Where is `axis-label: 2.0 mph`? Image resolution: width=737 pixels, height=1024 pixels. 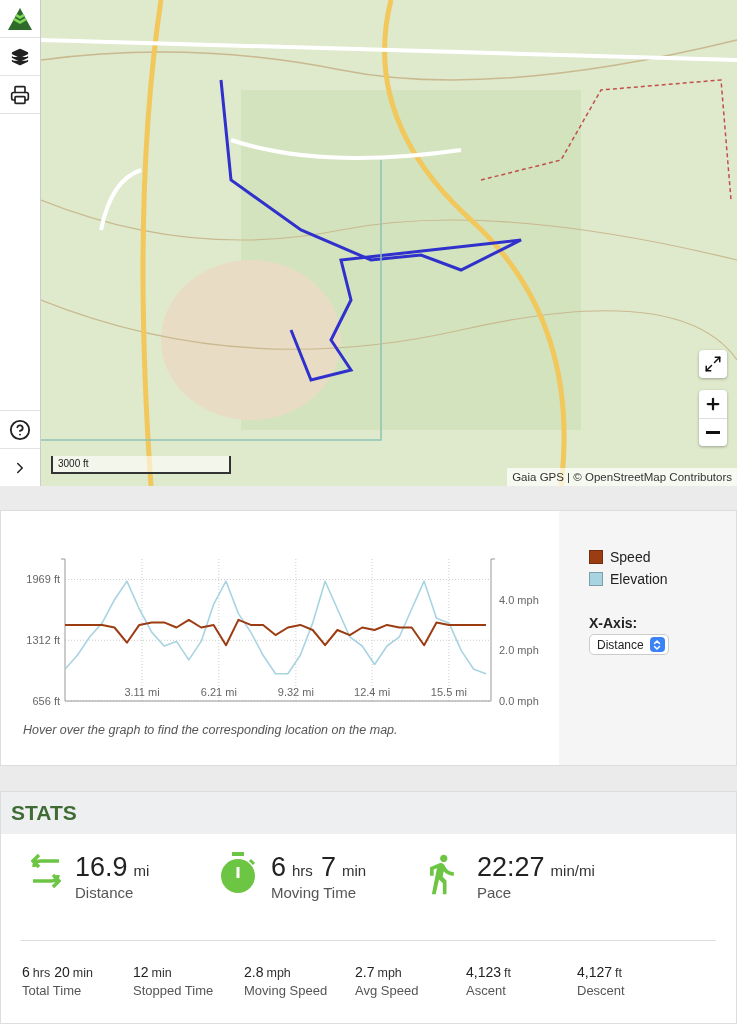 axis-label: 2.0 mph is located at coordinates (519, 650).